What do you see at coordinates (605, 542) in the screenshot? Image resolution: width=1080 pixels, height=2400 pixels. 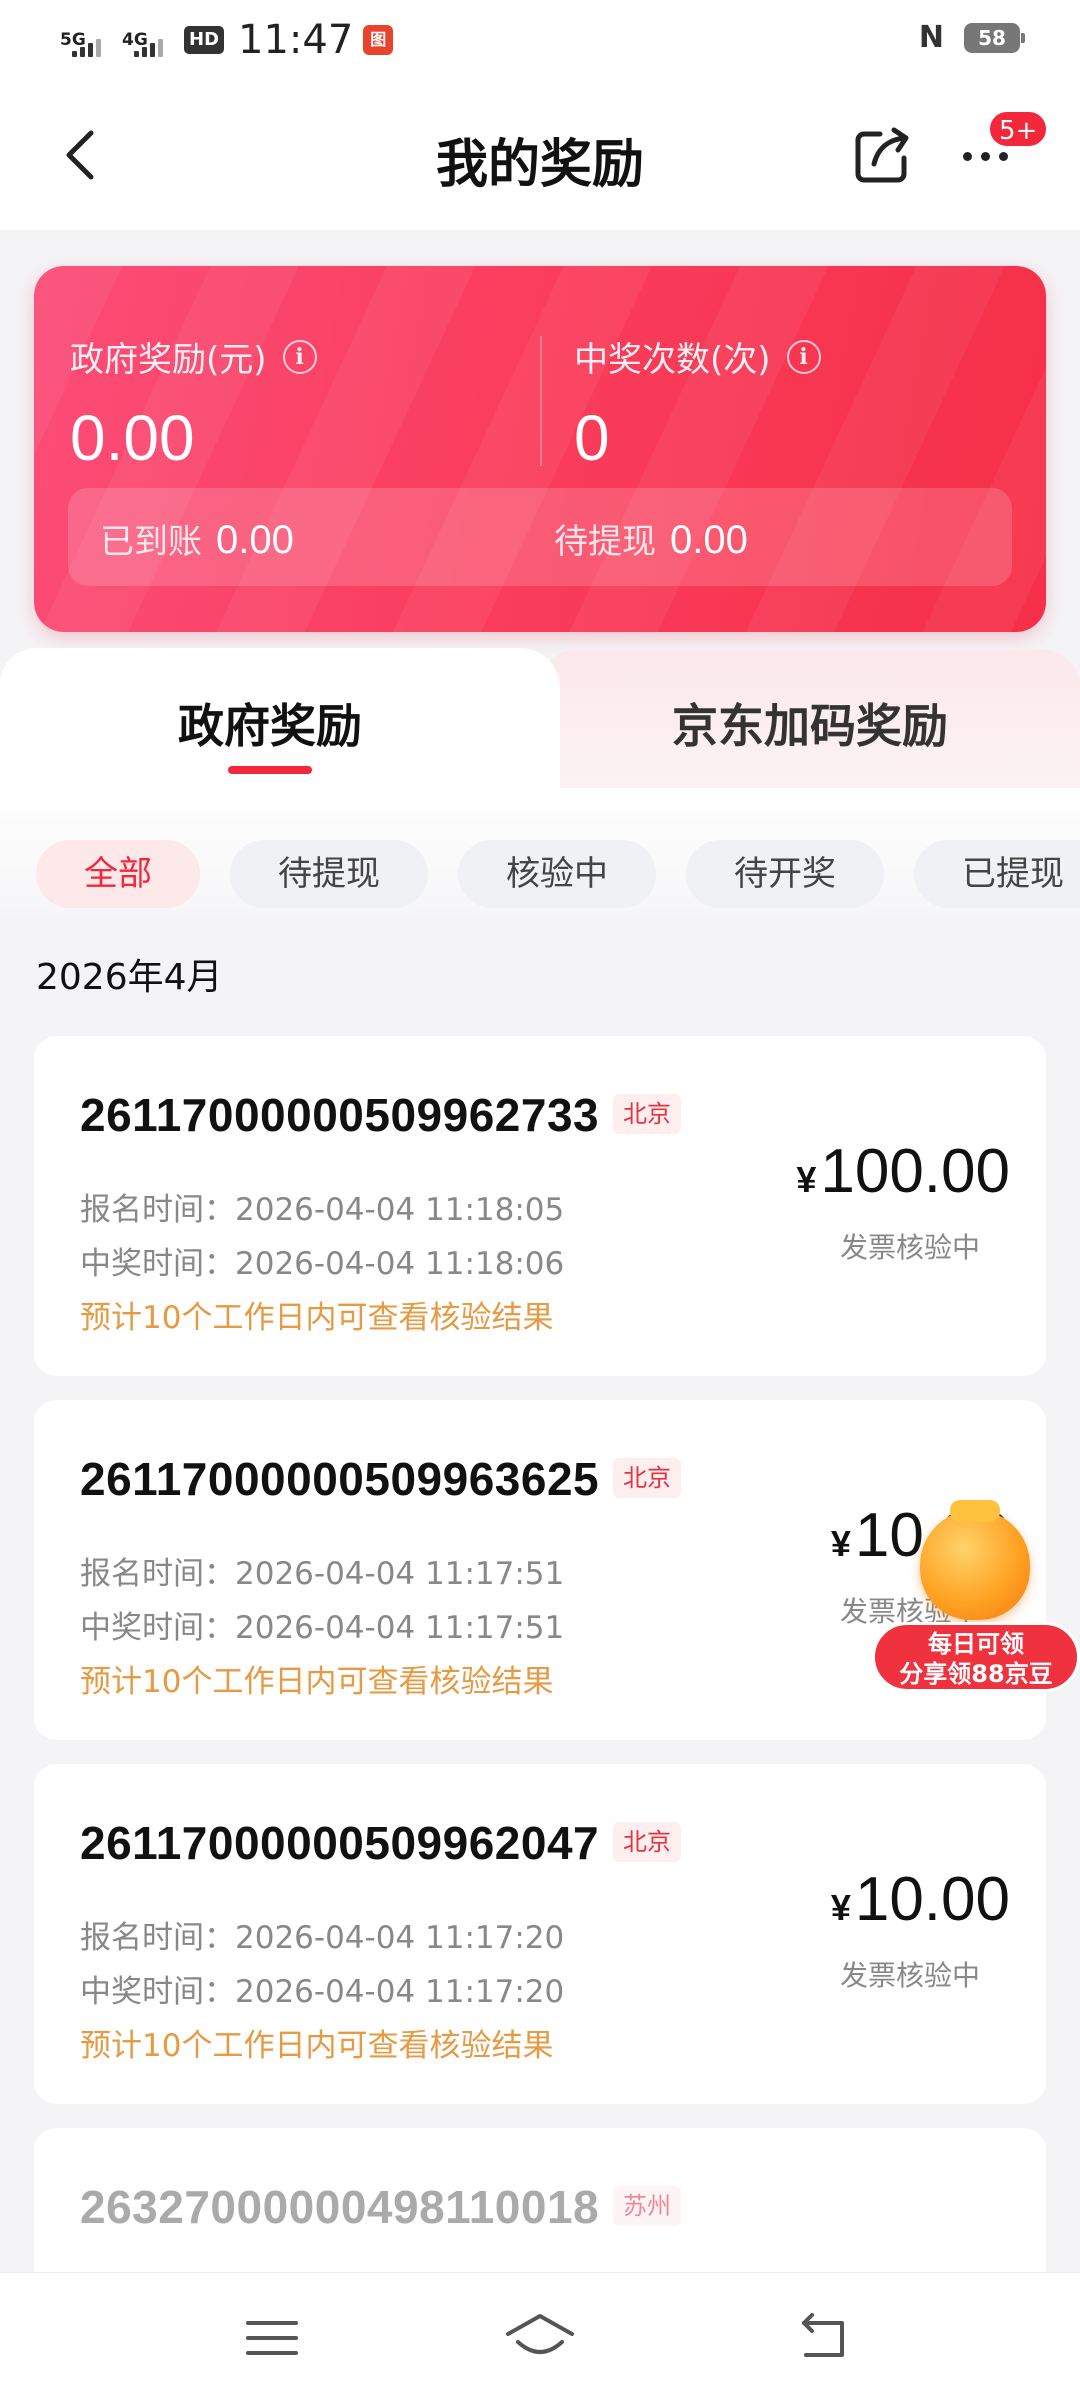 I see `pending-label: 待提现` at bounding box center [605, 542].